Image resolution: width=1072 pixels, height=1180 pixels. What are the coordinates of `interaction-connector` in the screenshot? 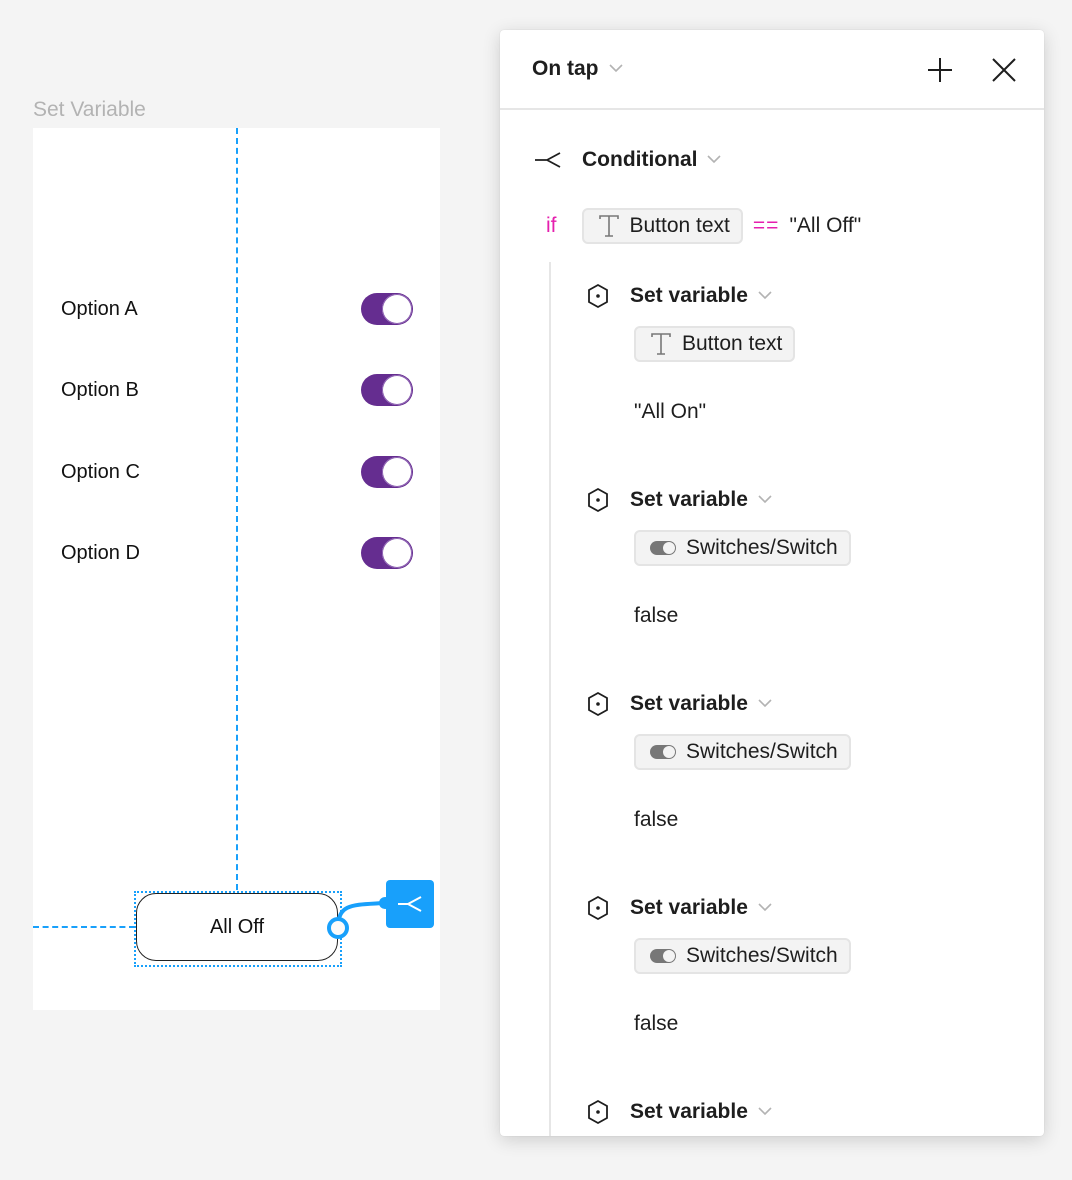 It's located at (353, 908).